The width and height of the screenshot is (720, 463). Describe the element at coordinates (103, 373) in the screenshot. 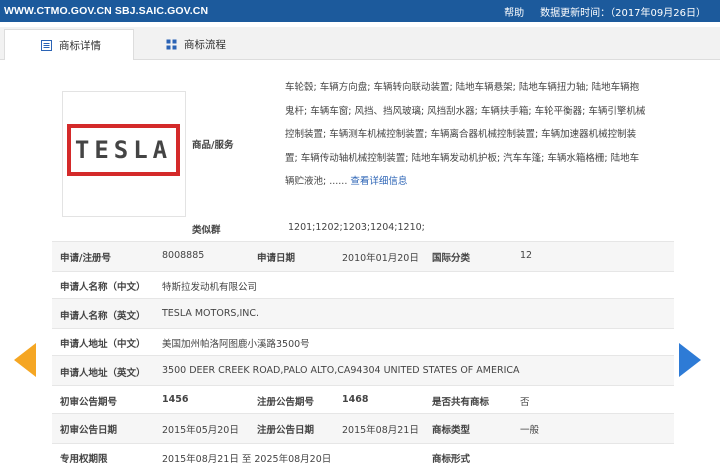

I see `address-en-label: 申请人地址（英文）` at that location.